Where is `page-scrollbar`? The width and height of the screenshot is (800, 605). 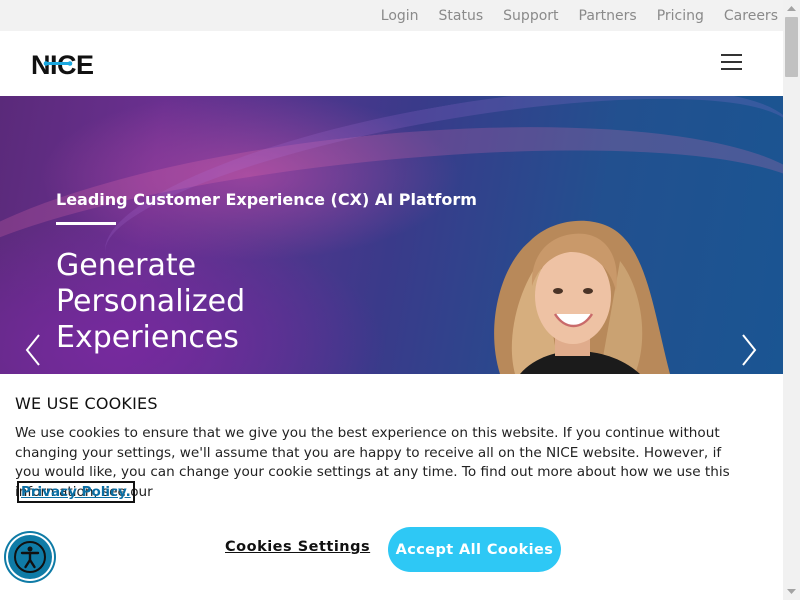
page-scrollbar is located at coordinates (791, 300).